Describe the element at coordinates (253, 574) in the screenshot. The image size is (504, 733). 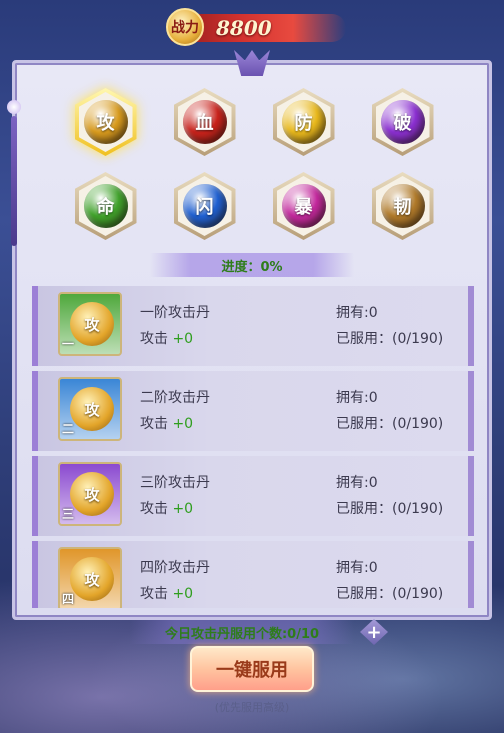
I see `list-item: 攻 四 四阶攻击丹 攻击 +0 拥有:0 已服用：(0/190)` at that location.